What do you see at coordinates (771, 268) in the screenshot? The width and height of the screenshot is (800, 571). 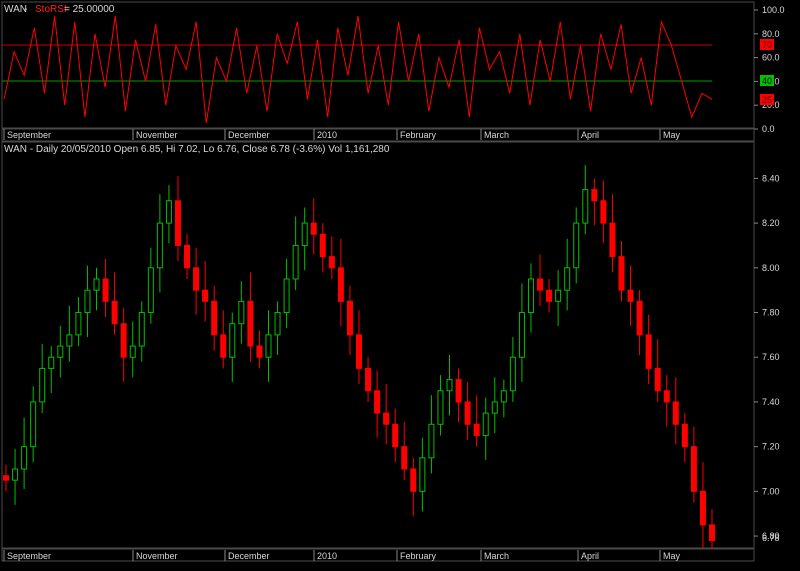 I see `price-y-tick-label: 8.00` at bounding box center [771, 268].